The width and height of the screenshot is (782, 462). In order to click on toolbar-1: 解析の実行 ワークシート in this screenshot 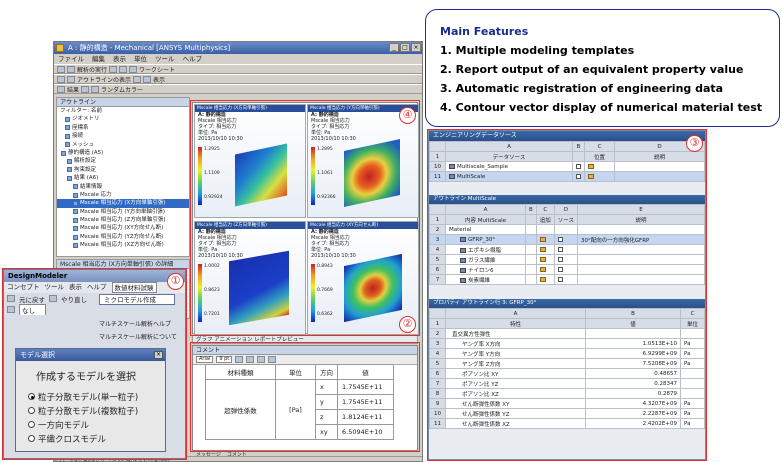, I will do `click(238, 69)`.